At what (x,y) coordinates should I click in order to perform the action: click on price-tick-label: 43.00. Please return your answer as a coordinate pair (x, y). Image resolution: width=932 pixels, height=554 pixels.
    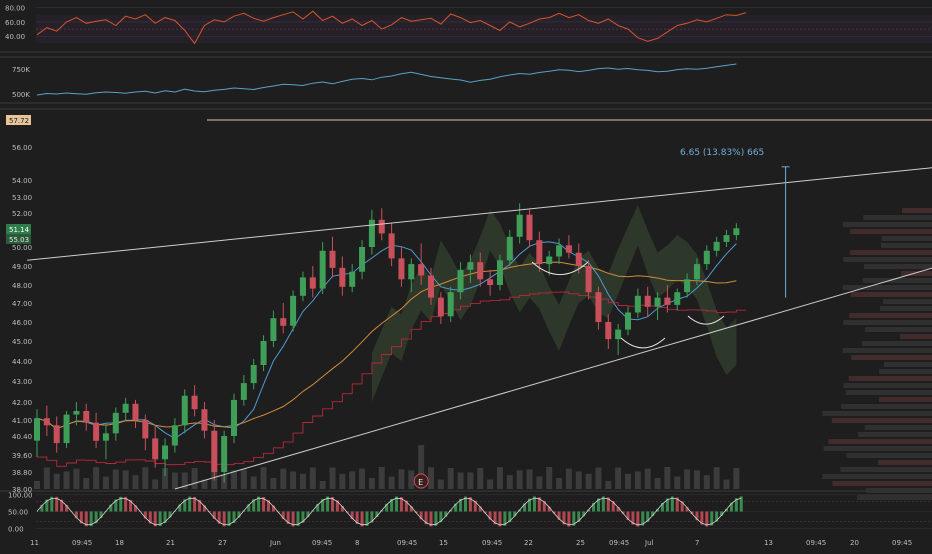
    Looking at the image, I should click on (22, 382).